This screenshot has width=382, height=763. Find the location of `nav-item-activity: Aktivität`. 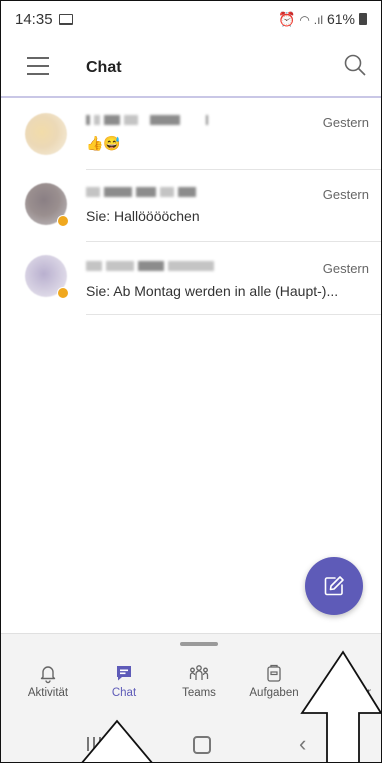

nav-item-activity: Aktivität is located at coordinates (48, 680).